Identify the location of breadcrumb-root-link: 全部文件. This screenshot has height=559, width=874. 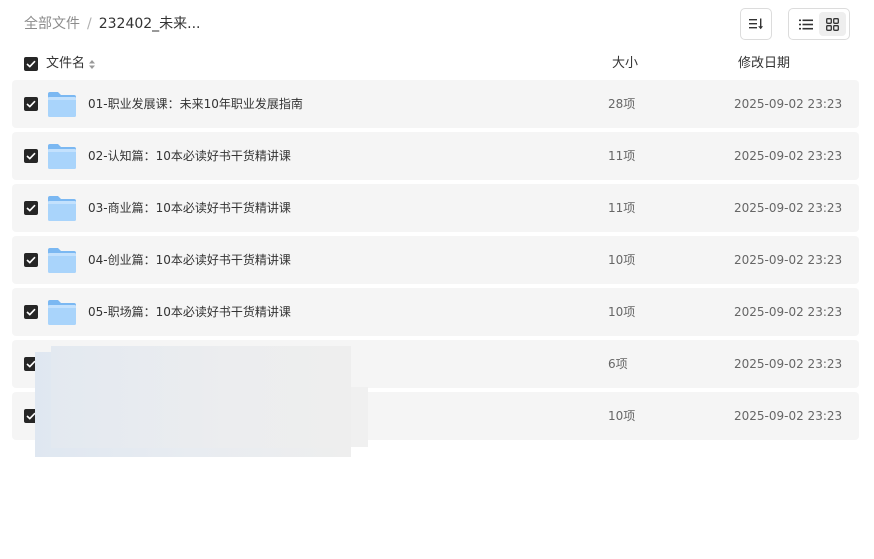
(52, 24).